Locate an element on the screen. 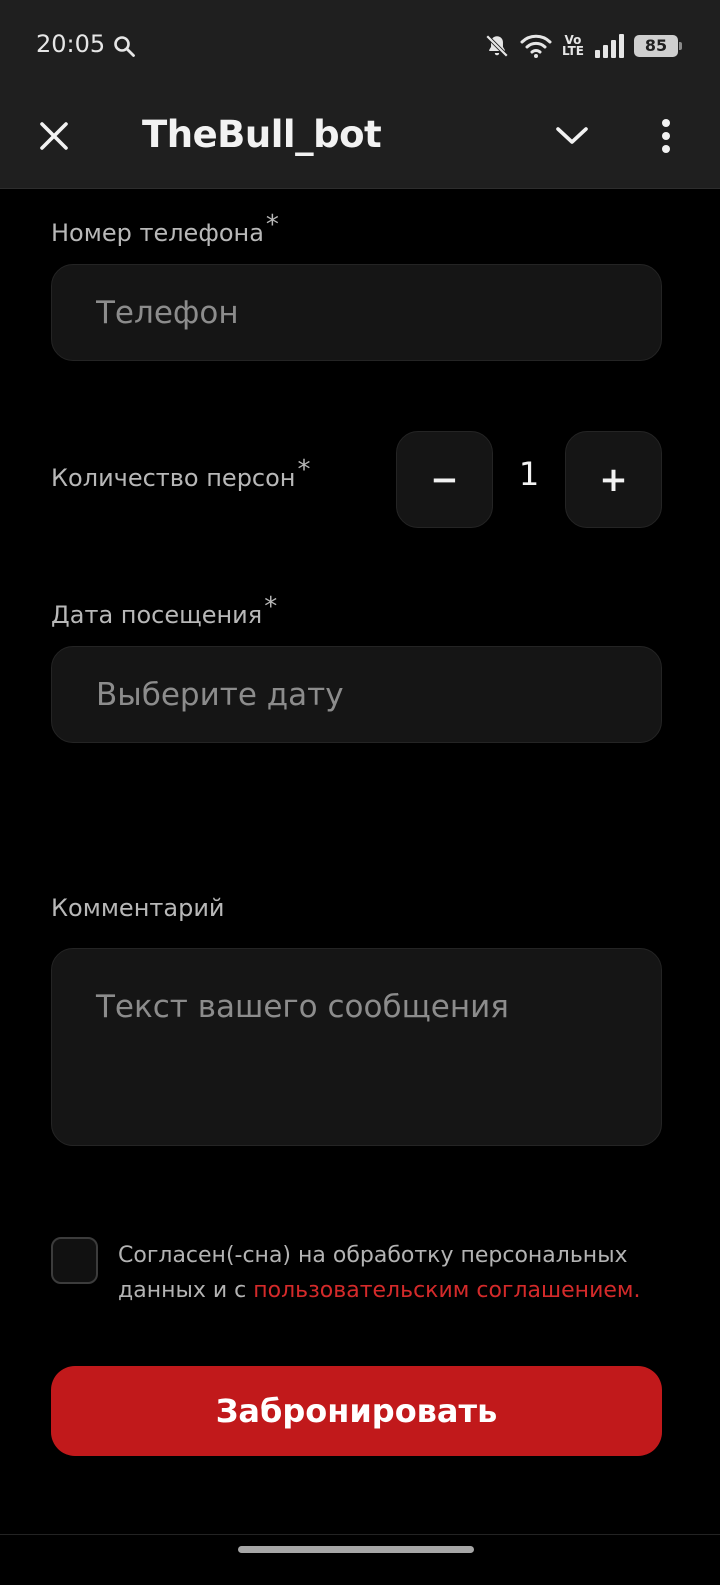 The width and height of the screenshot is (720, 1585). phone-label: Номер телефона* is located at coordinates (165, 228).